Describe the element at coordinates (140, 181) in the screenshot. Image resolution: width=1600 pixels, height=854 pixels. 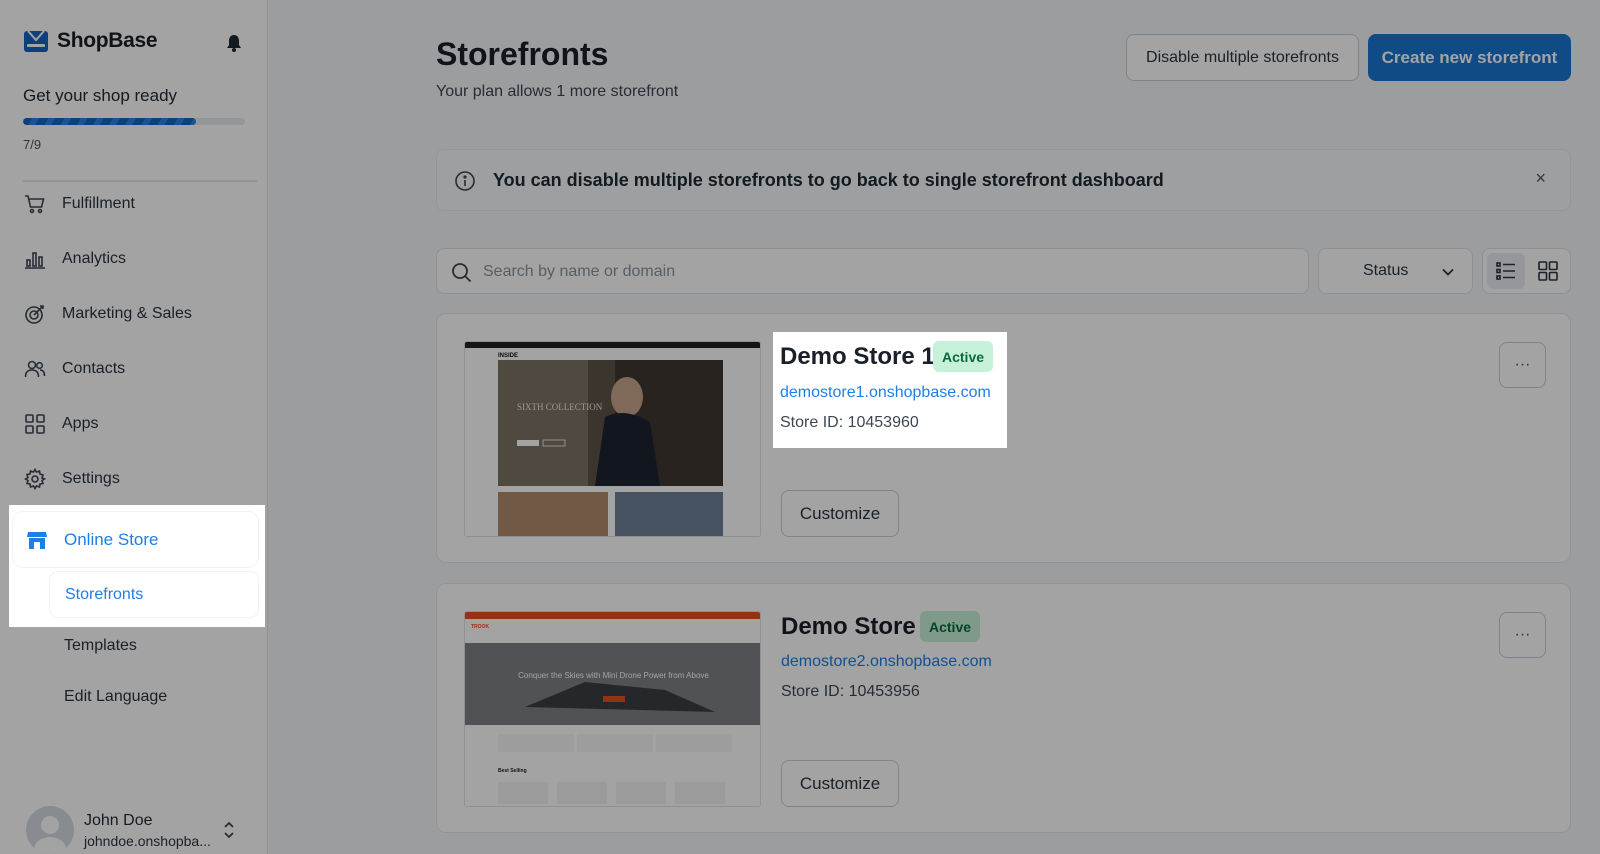
I see `sidebar-divider` at that location.